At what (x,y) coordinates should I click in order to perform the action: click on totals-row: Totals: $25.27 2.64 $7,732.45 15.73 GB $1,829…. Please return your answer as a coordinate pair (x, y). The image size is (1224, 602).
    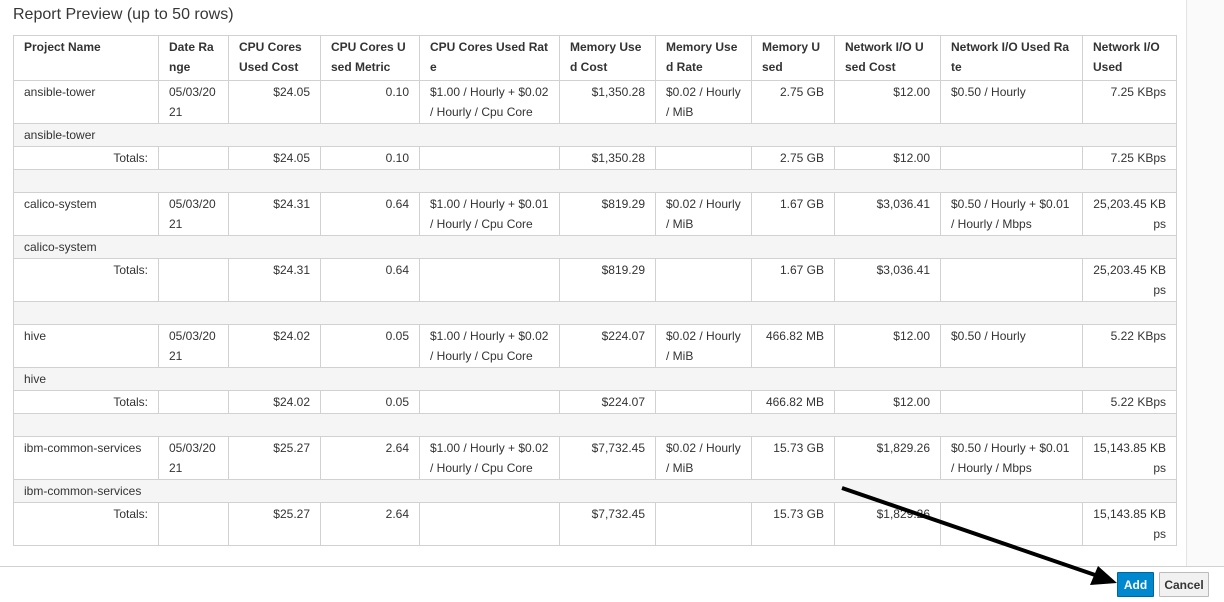
    Looking at the image, I should click on (595, 524).